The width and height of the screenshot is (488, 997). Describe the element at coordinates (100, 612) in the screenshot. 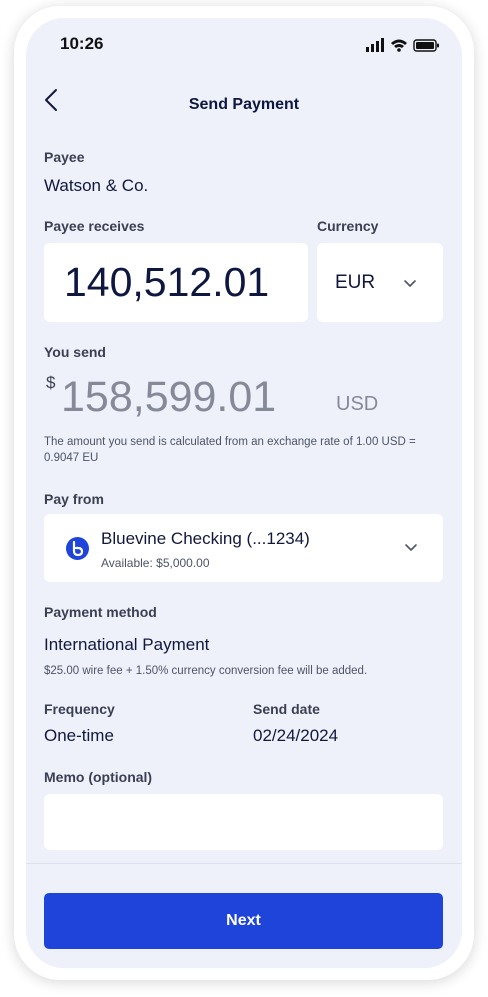

I see `payment-method-label: Payment method` at that location.